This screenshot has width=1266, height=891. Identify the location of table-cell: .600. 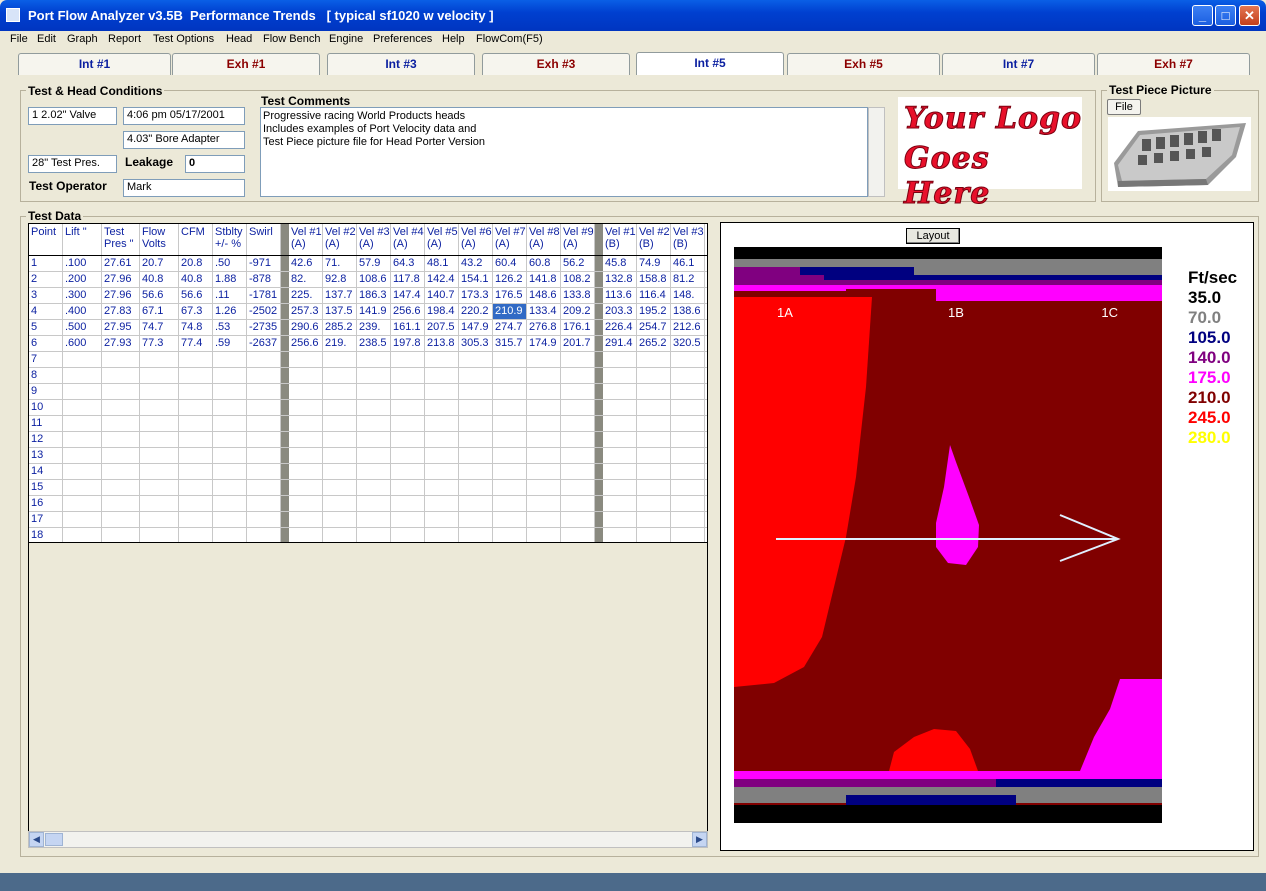
(82, 343).